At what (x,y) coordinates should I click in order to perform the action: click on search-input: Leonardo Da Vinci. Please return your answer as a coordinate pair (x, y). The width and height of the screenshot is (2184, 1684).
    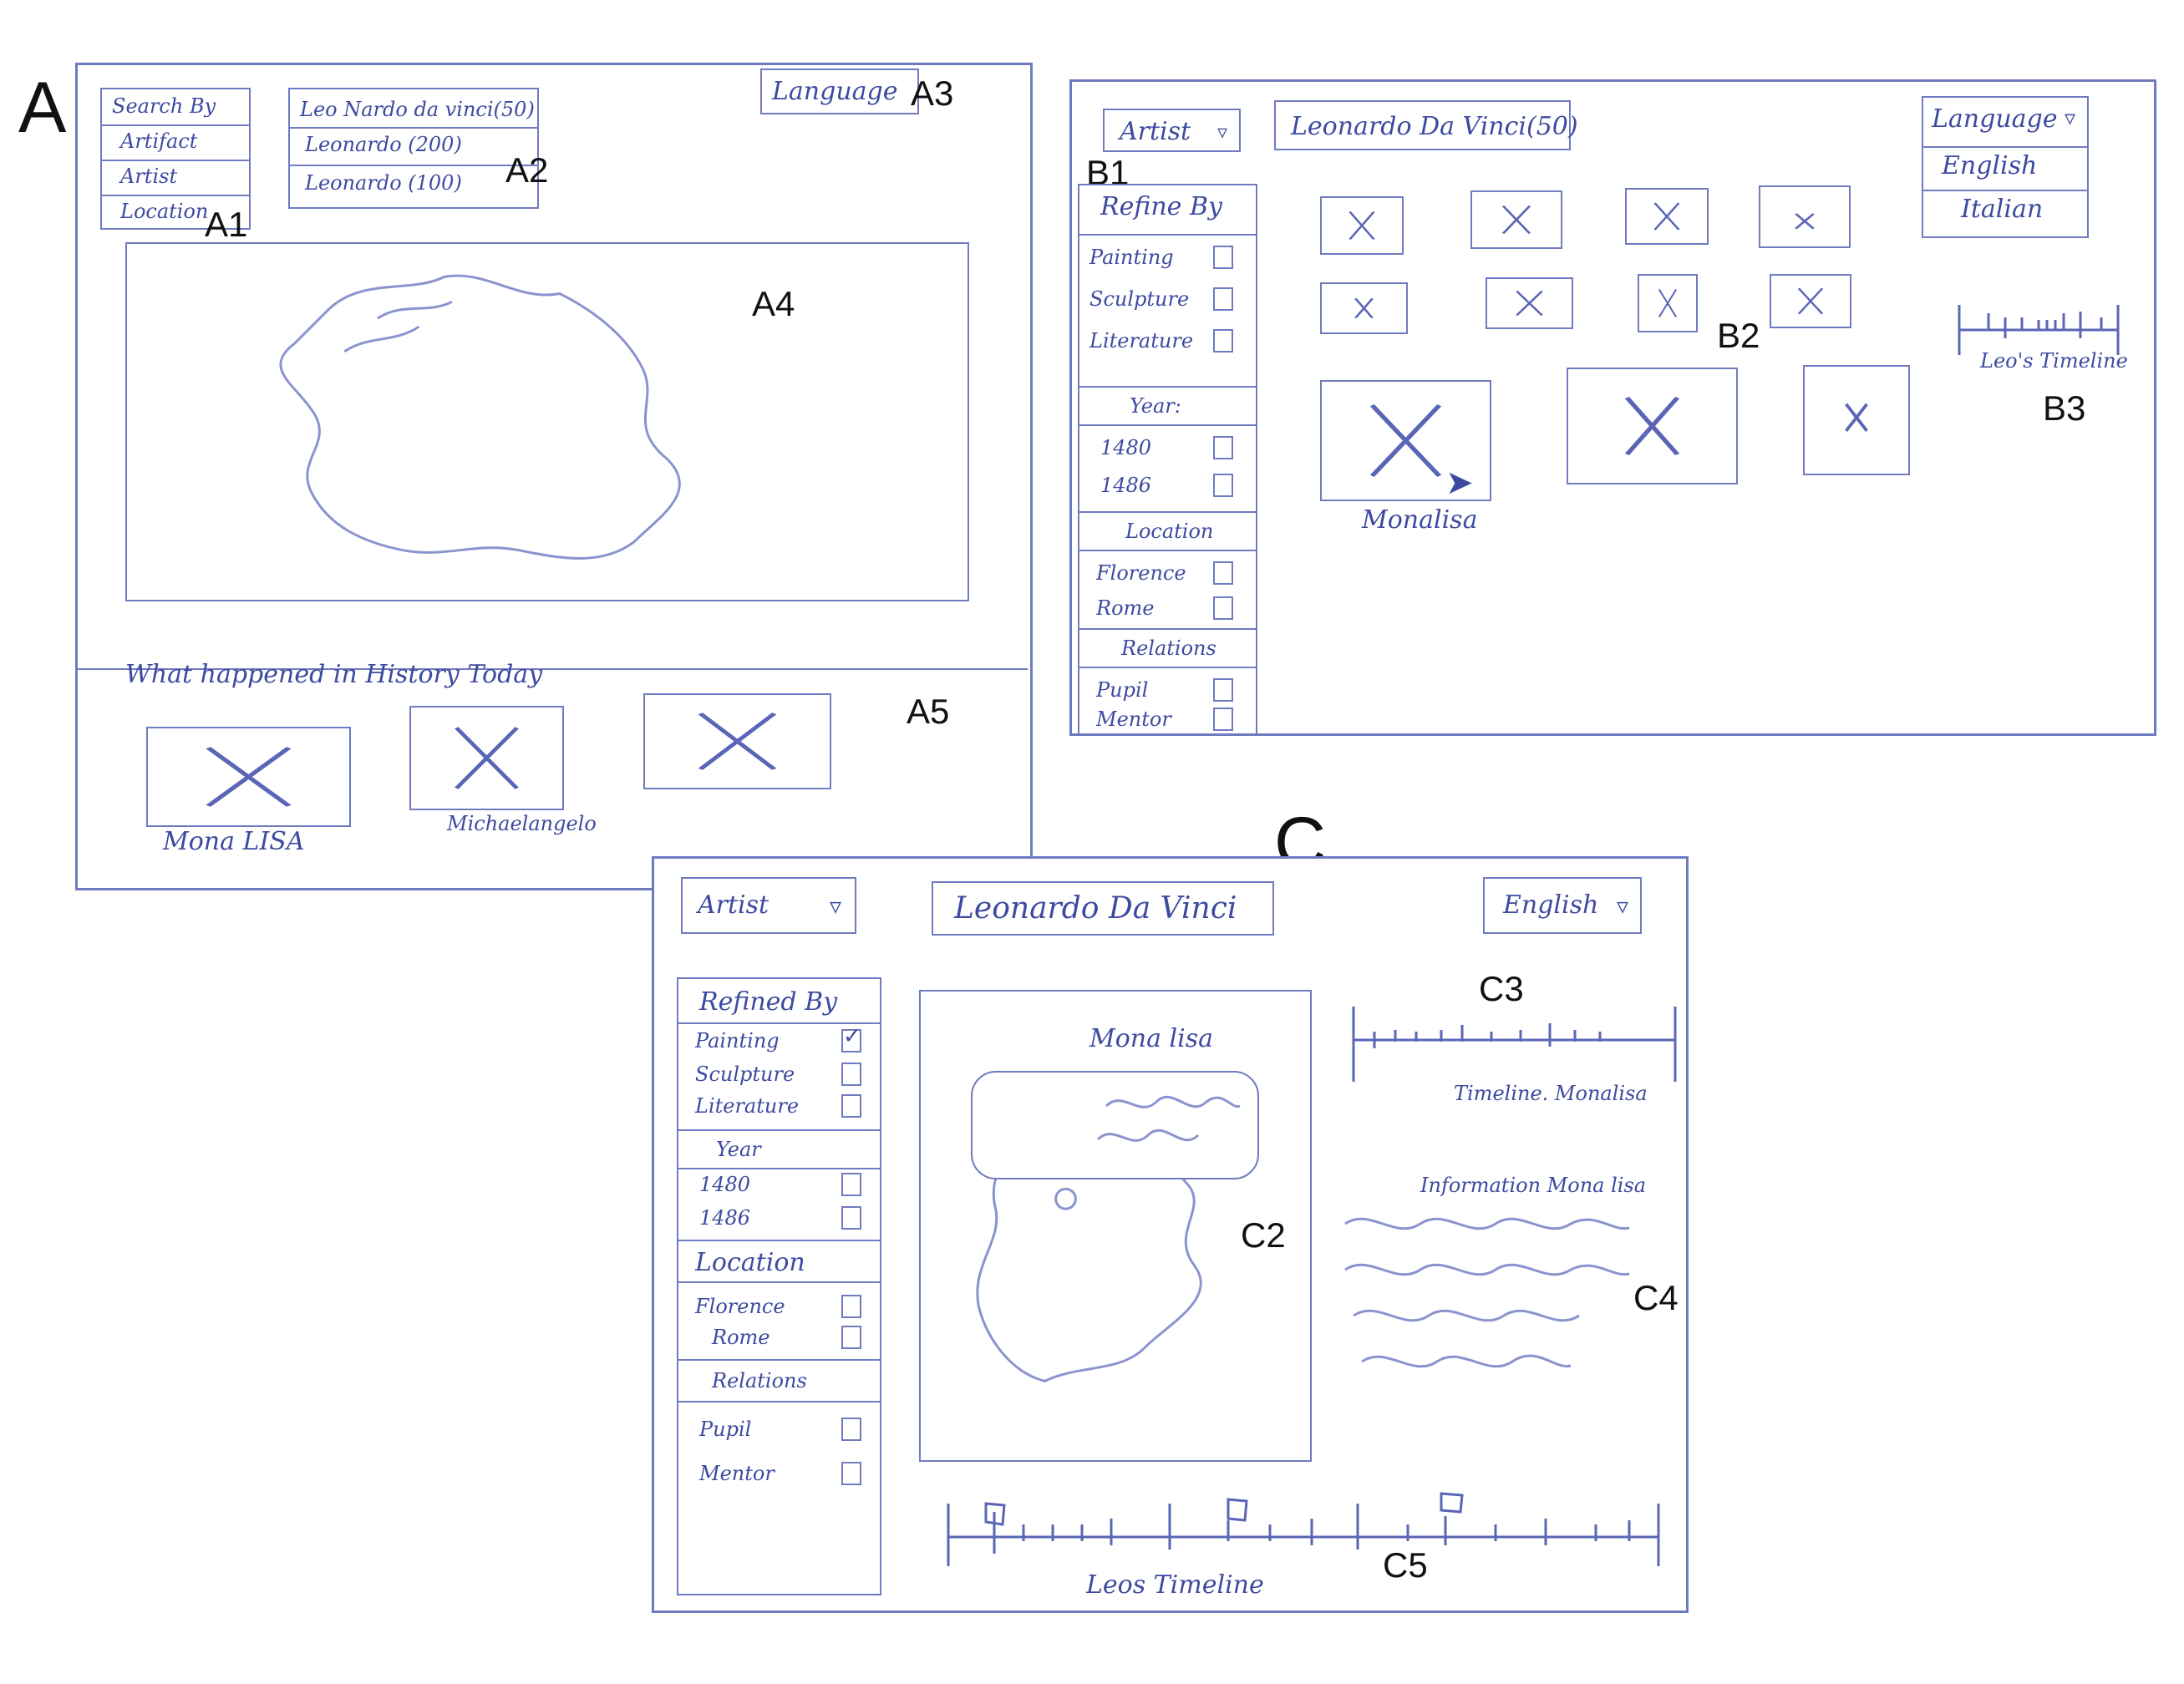
    Looking at the image, I should click on (1103, 908).